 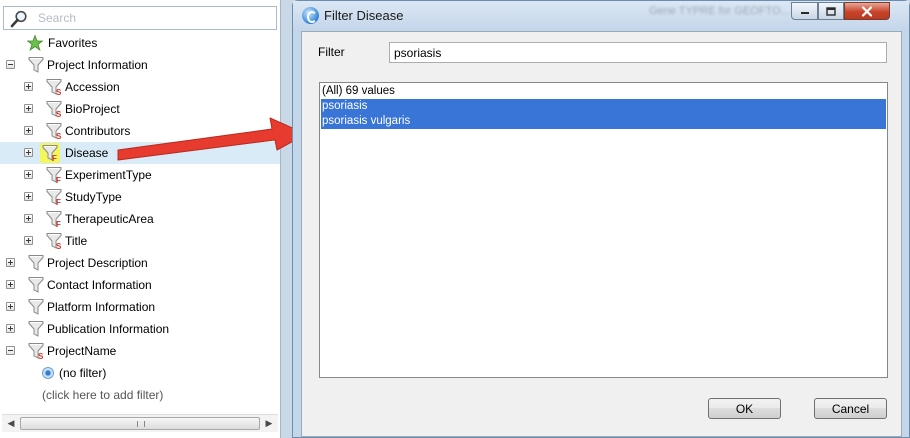 What do you see at coordinates (153, 18) in the screenshot?
I see `search-input` at bounding box center [153, 18].